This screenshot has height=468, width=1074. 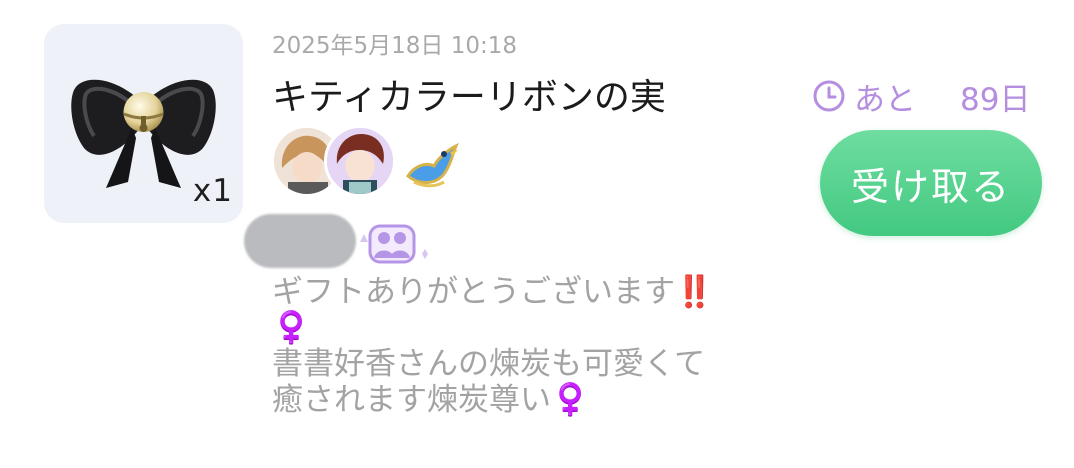 What do you see at coordinates (300, 241) in the screenshot?
I see `sender-name-redacted` at bounding box center [300, 241].